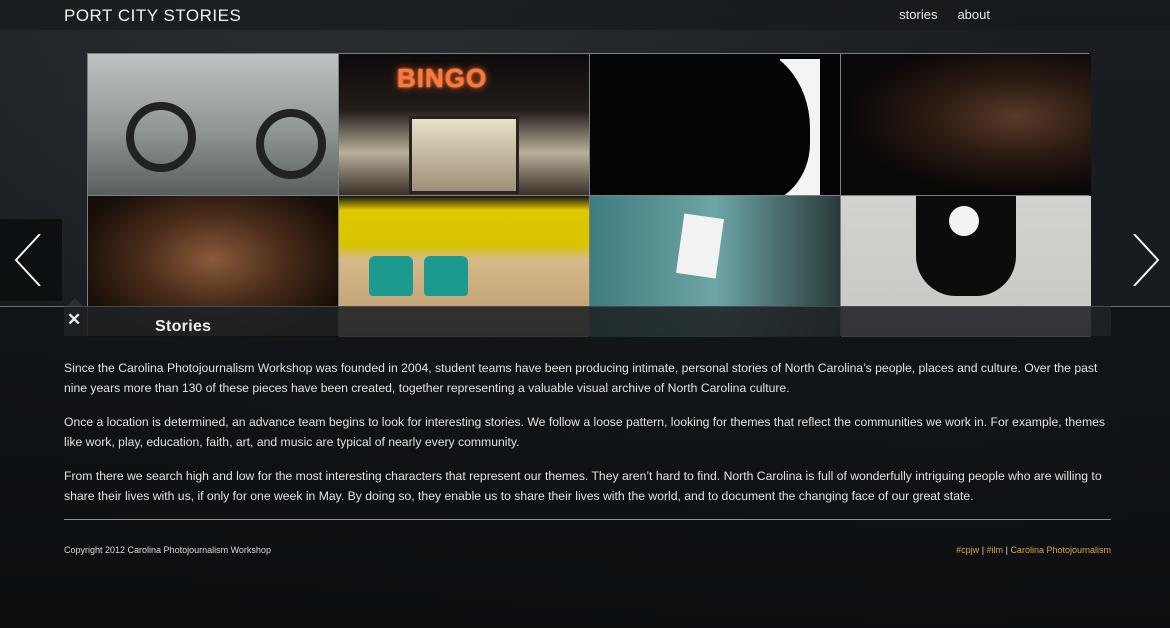 This screenshot has height=628, width=1170. I want to click on bingo-door, so click(464, 155).